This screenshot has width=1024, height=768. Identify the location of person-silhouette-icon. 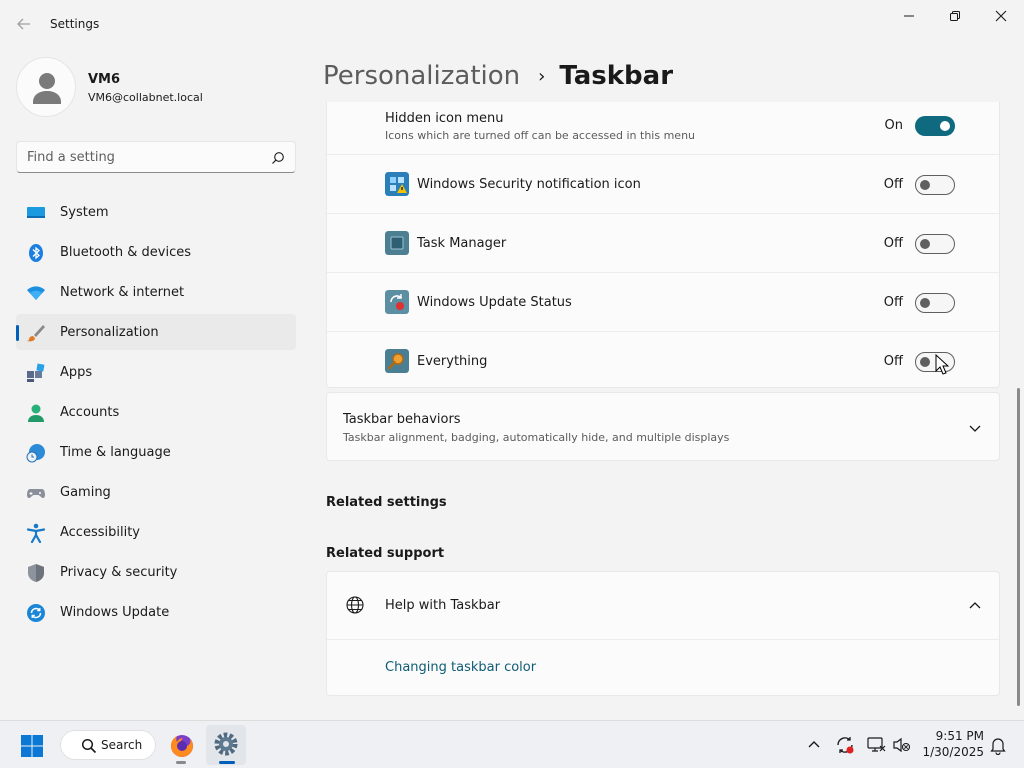
(47, 88).